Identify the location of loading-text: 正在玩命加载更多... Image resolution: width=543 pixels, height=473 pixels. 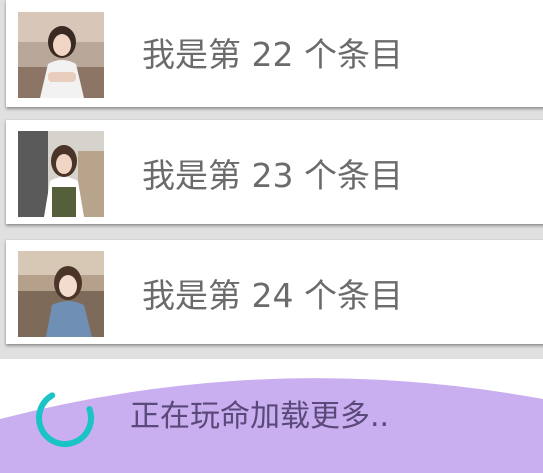
(260, 416).